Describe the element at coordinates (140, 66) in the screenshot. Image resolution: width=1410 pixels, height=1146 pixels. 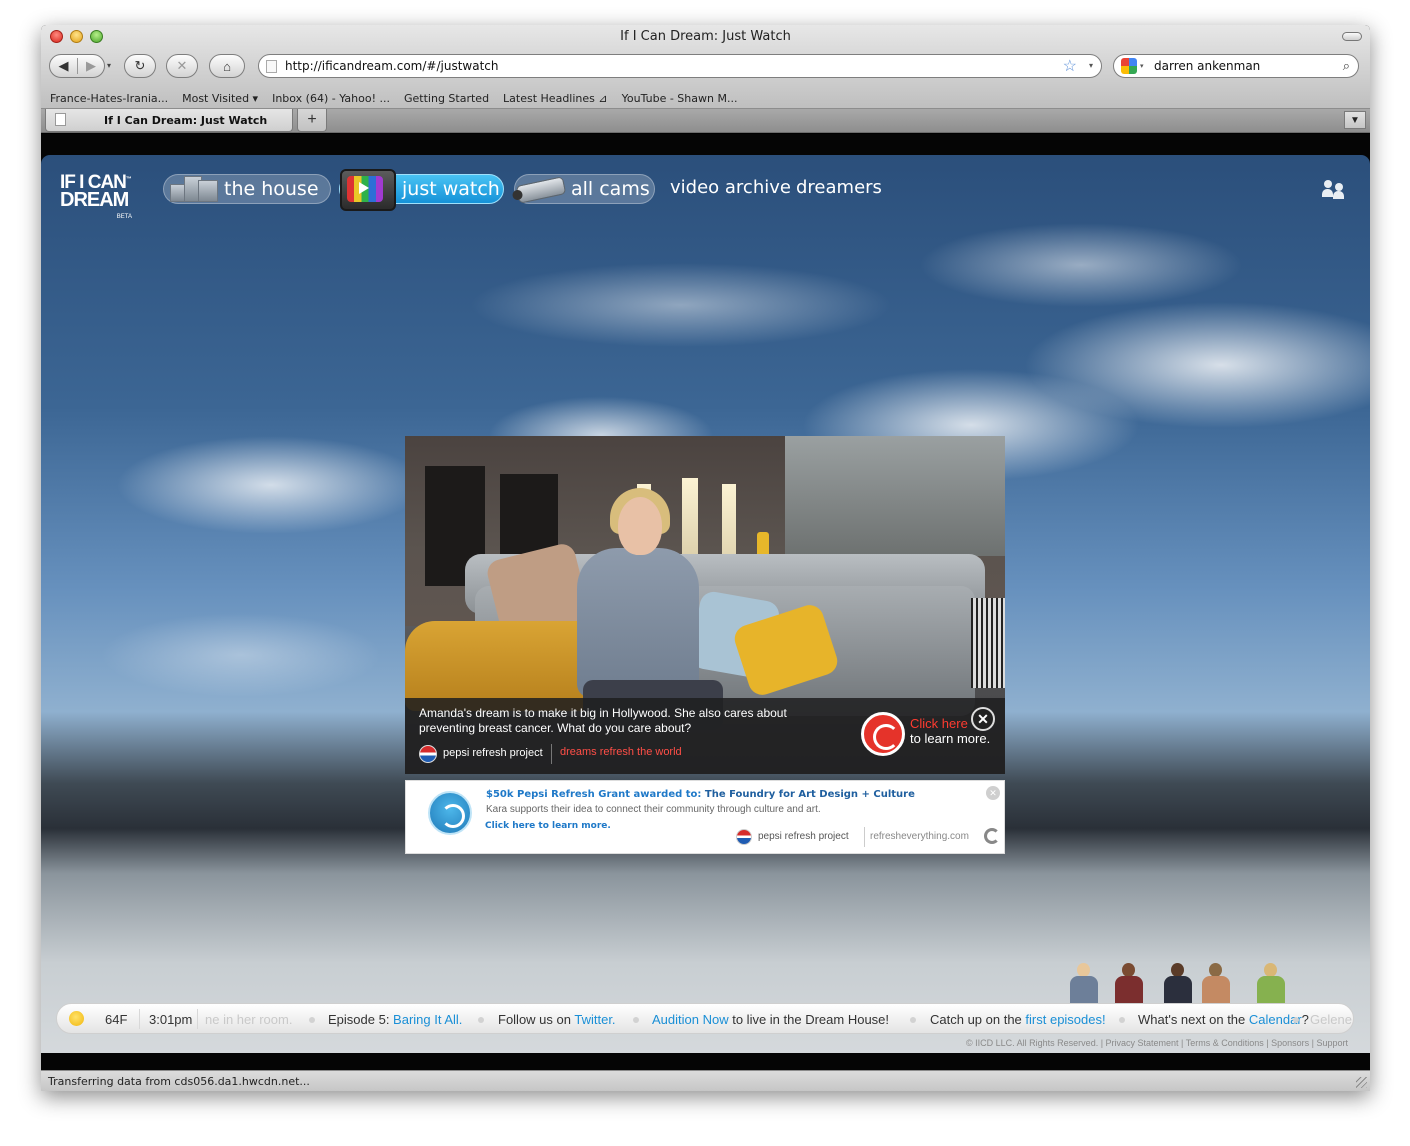
I see `reload-button: ↻` at that location.